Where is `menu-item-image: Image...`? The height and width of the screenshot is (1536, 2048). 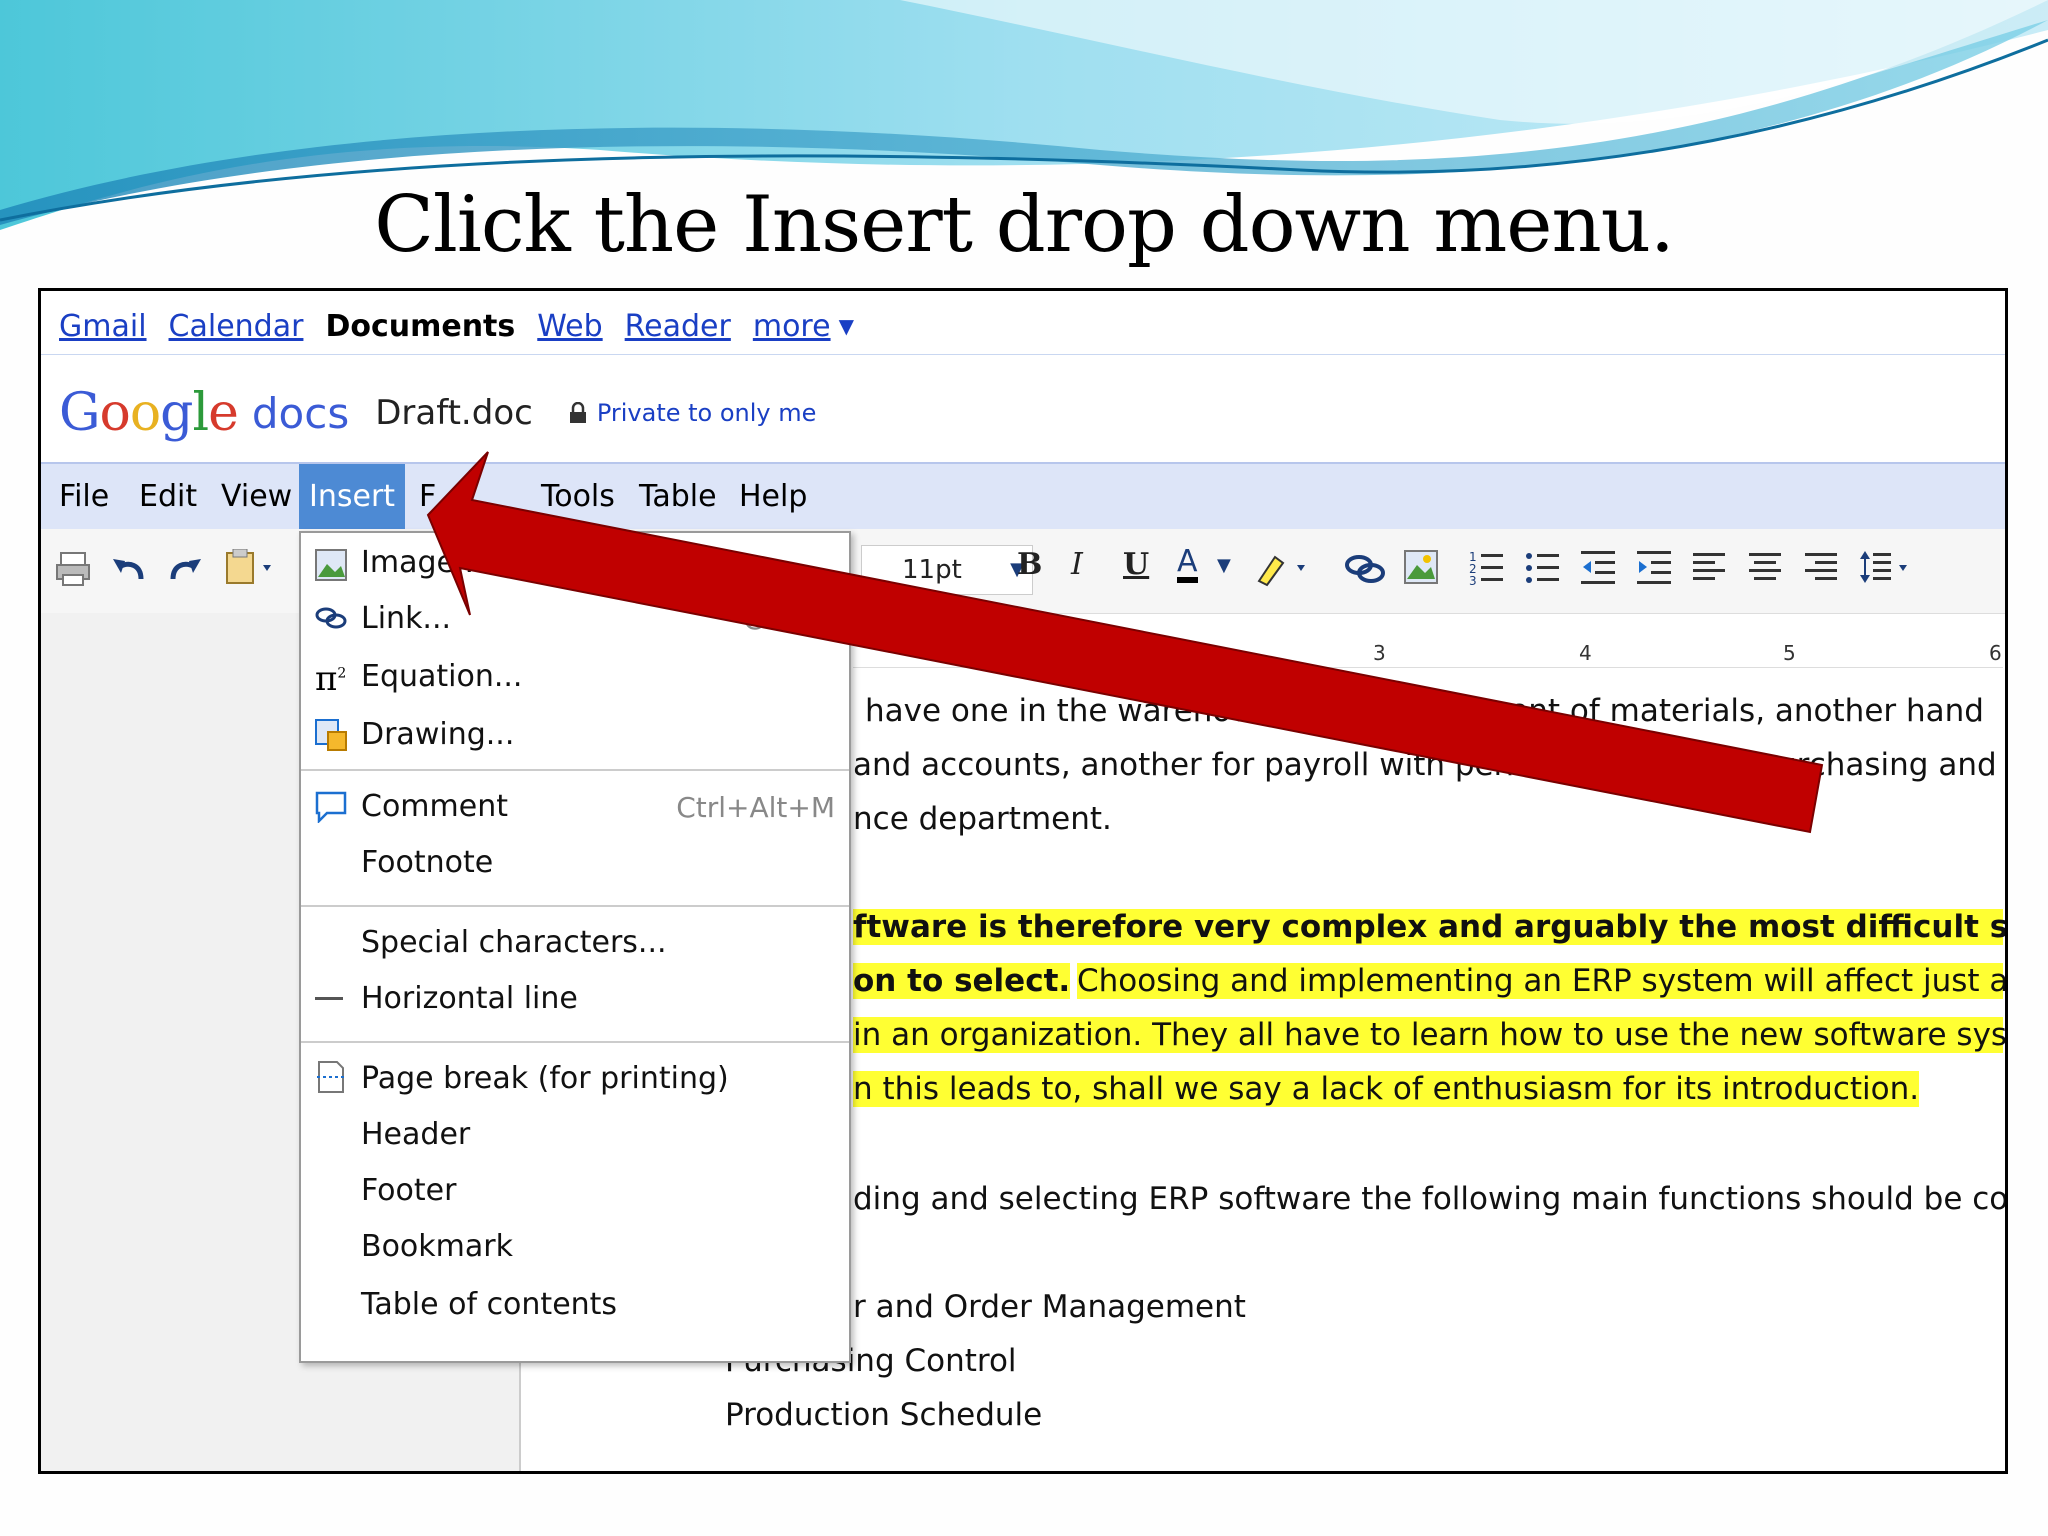 menu-item-image: Image... is located at coordinates (575, 562).